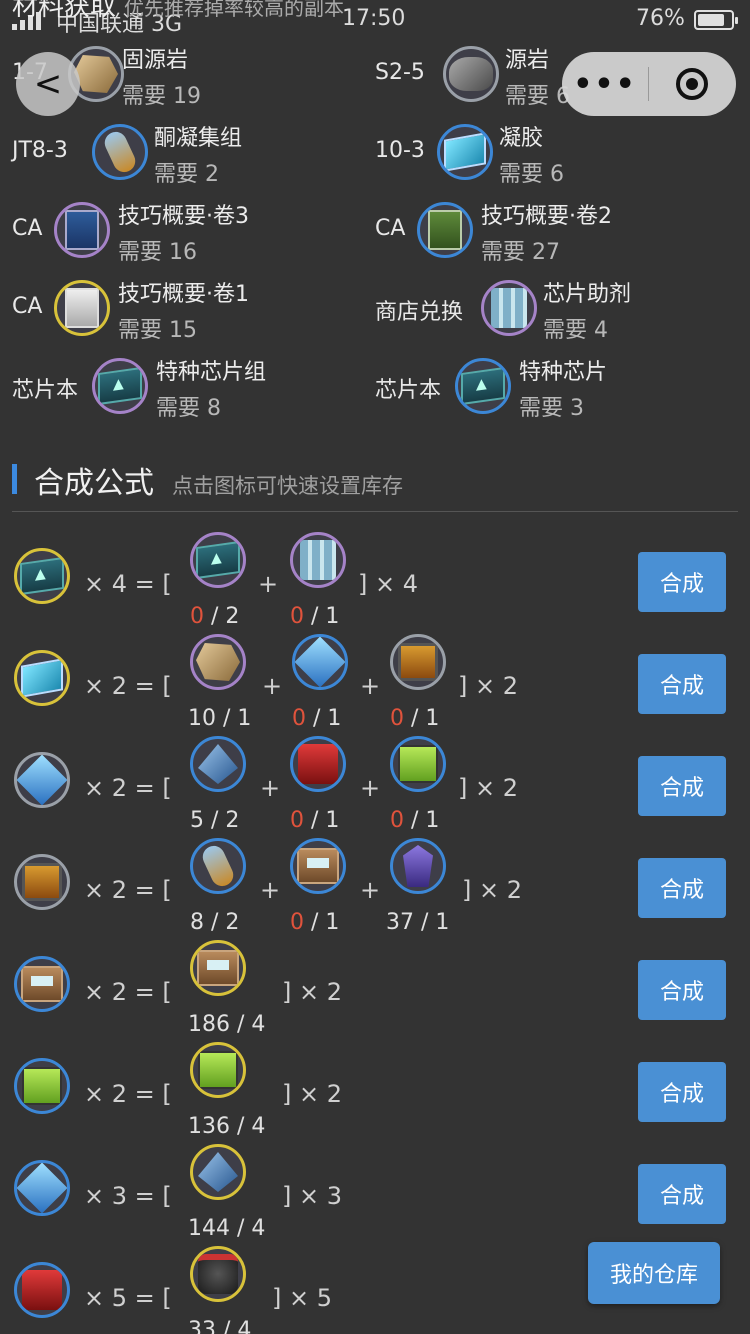 This screenshot has width=750, height=1334. I want to click on item-need: 需要 8, so click(188, 408).